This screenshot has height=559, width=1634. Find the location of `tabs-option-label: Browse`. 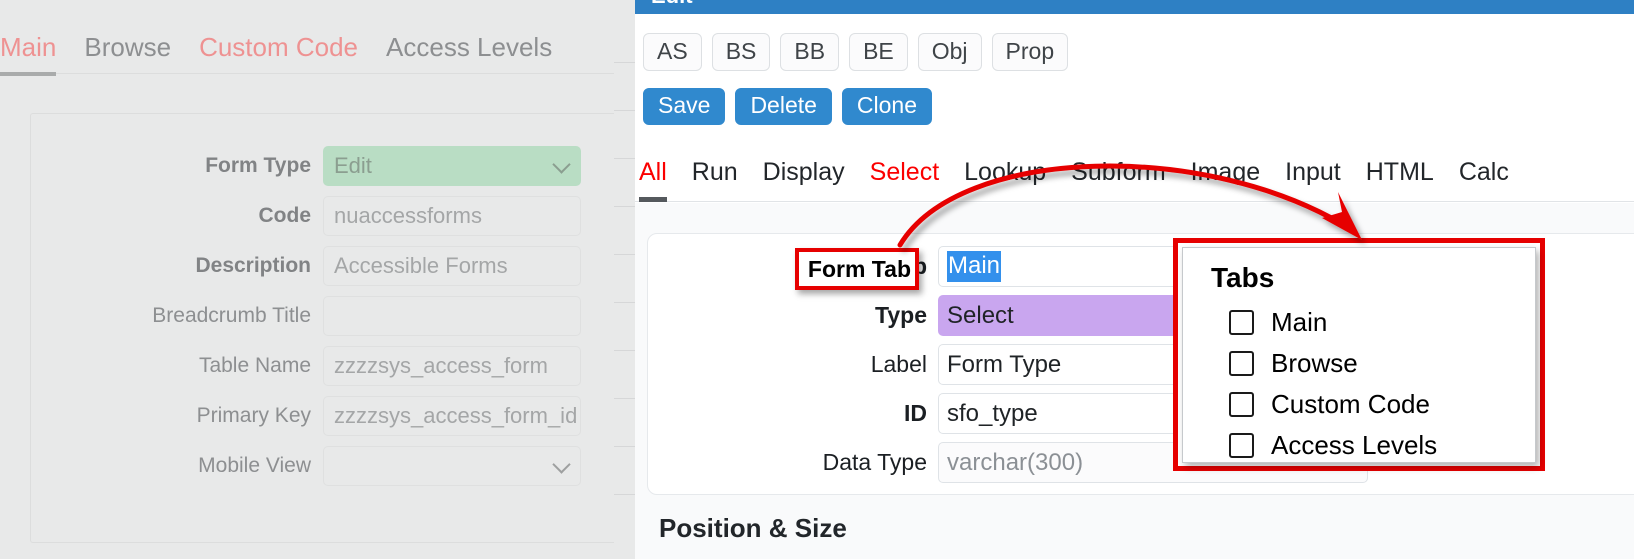

tabs-option-label: Browse is located at coordinates (1314, 363).